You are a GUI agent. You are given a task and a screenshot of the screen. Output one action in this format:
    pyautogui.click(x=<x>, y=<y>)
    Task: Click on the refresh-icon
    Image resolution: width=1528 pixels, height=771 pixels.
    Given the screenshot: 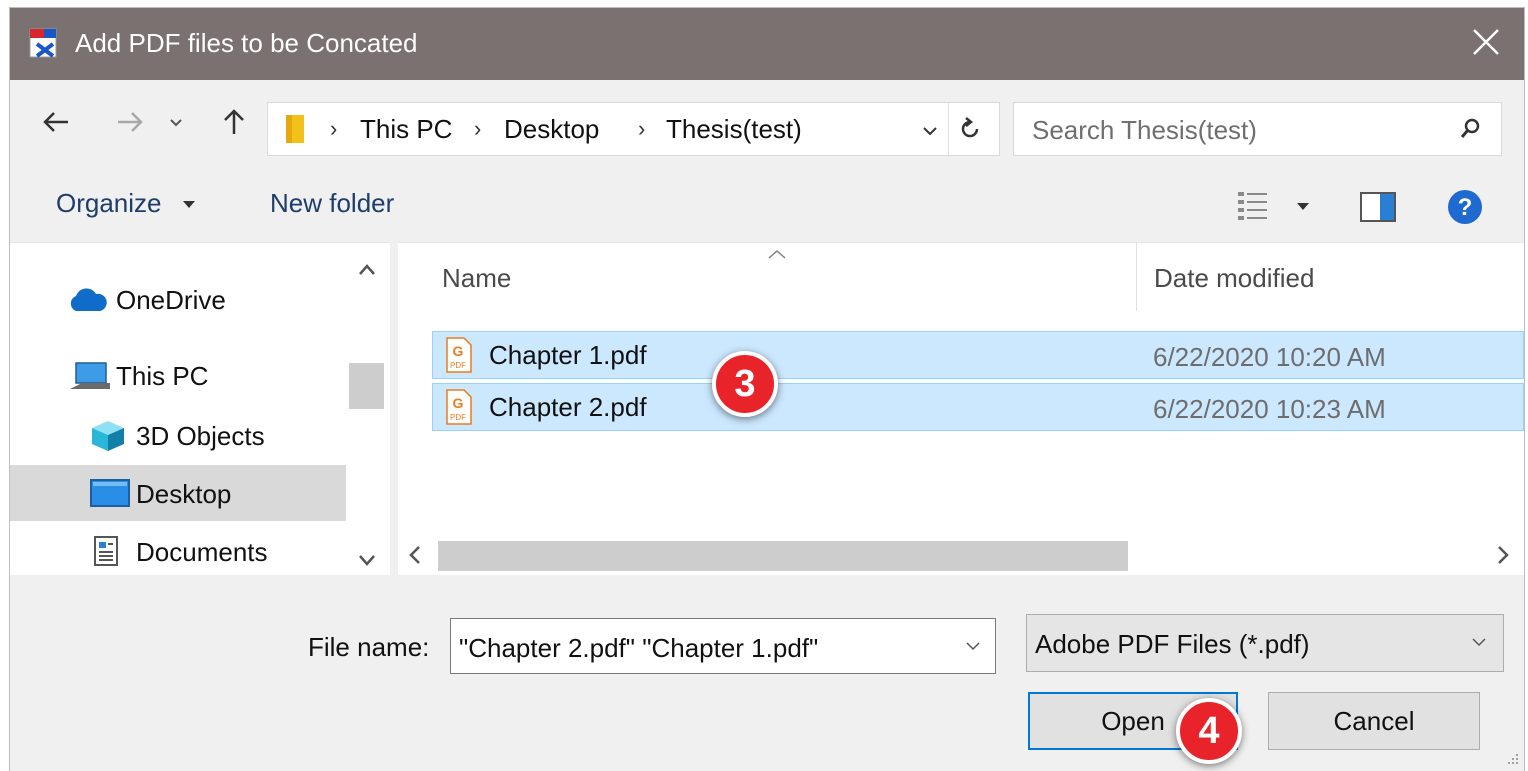 What is the action you would take?
    pyautogui.click(x=970, y=129)
    